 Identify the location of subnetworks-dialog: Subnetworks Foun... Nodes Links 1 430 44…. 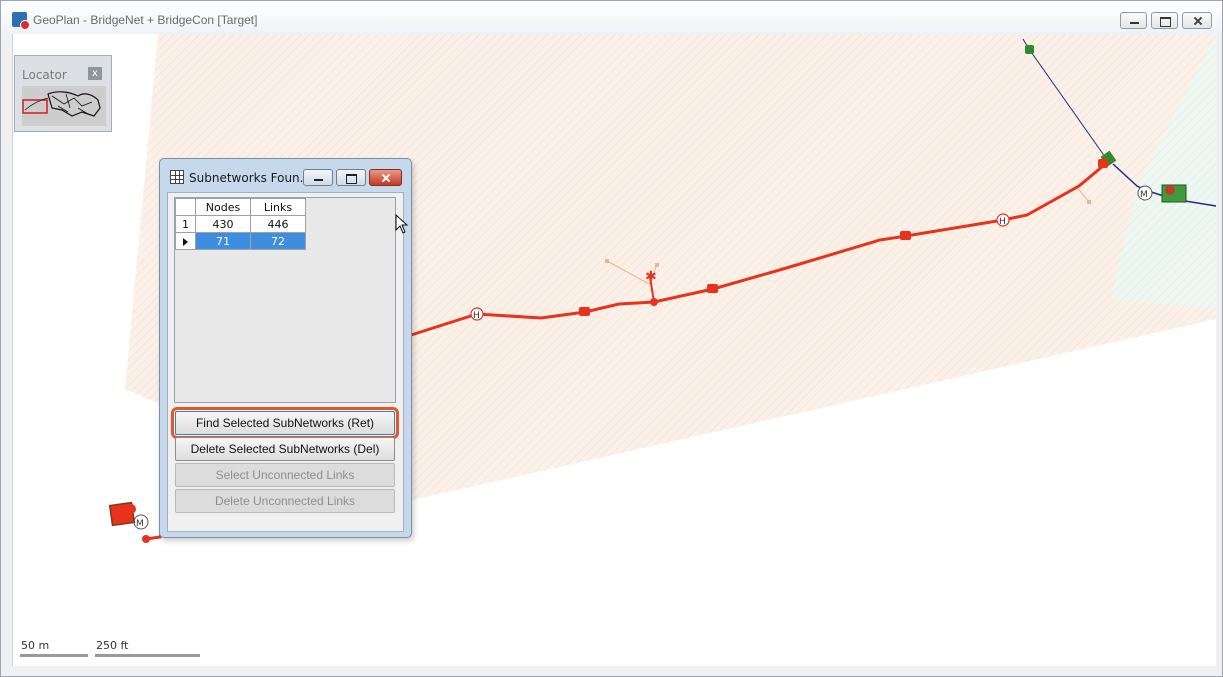
(285, 348).